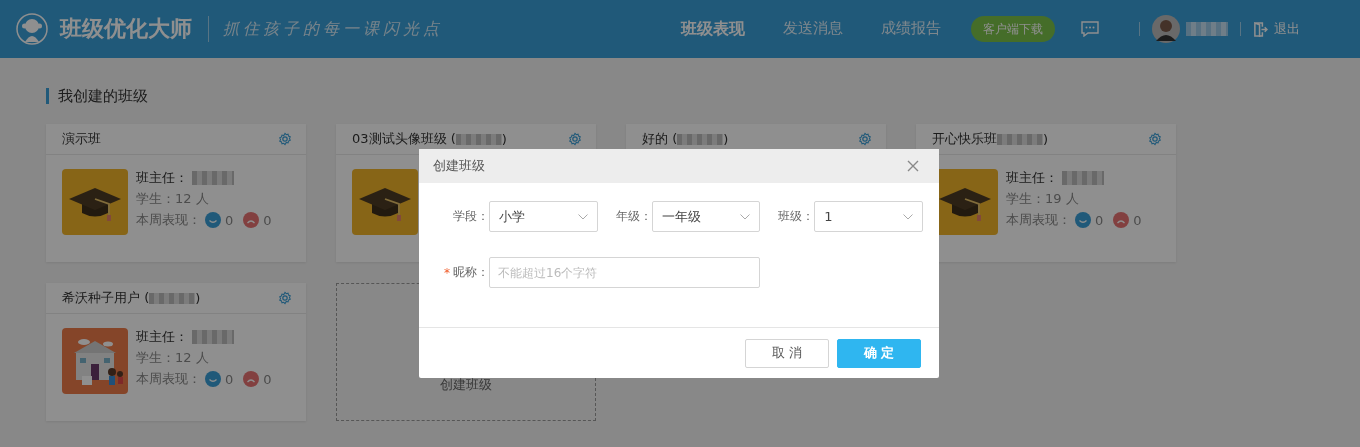  Describe the element at coordinates (1166, 29) in the screenshot. I see `avatar` at that location.